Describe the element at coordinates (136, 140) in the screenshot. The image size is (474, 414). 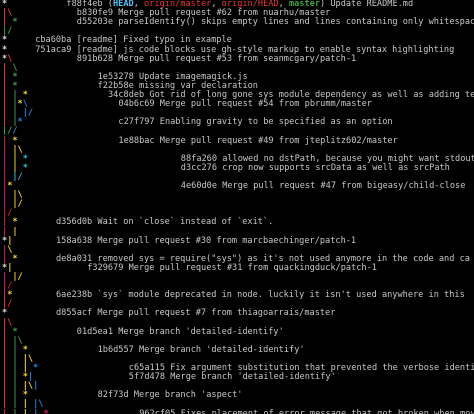
I see `commit-hash: 1e88bac` at that location.